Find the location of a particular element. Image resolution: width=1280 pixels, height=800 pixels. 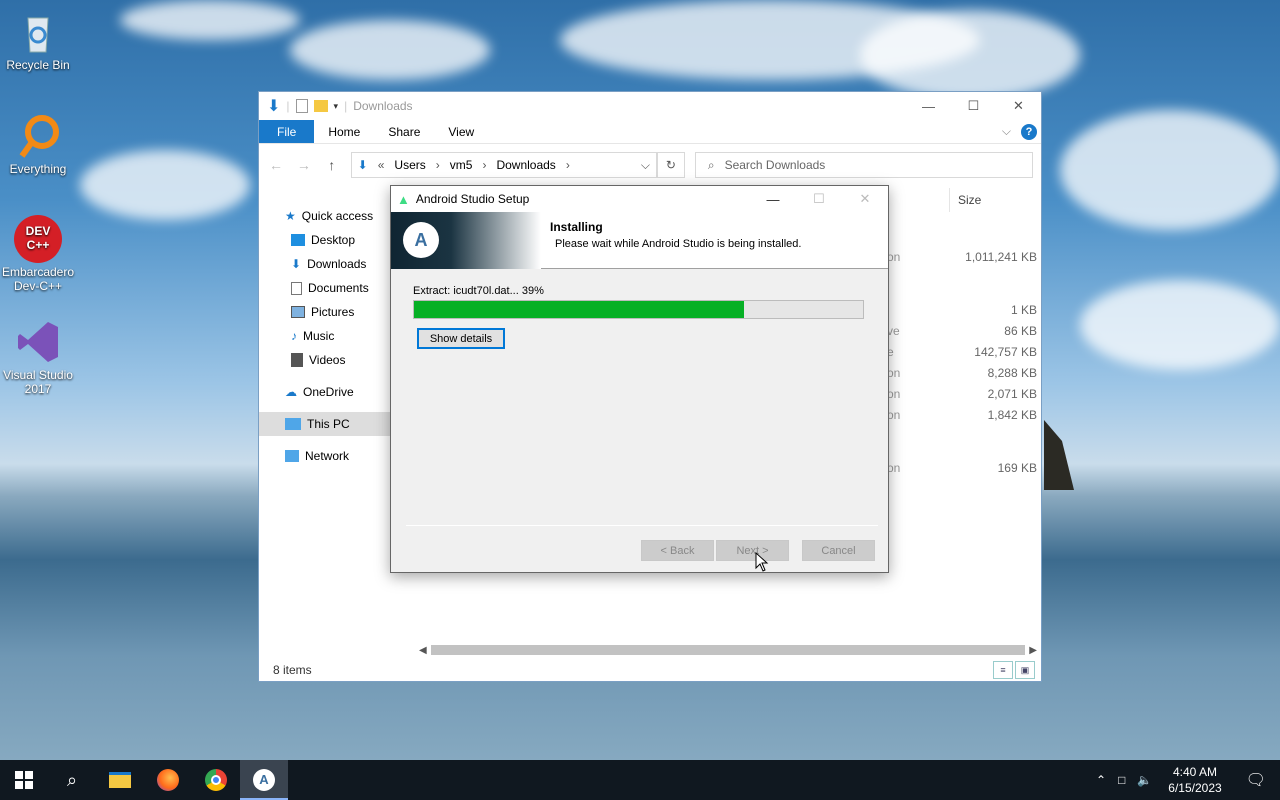

desktop-icon-label: Recycle Bin is located at coordinates (38, 65).